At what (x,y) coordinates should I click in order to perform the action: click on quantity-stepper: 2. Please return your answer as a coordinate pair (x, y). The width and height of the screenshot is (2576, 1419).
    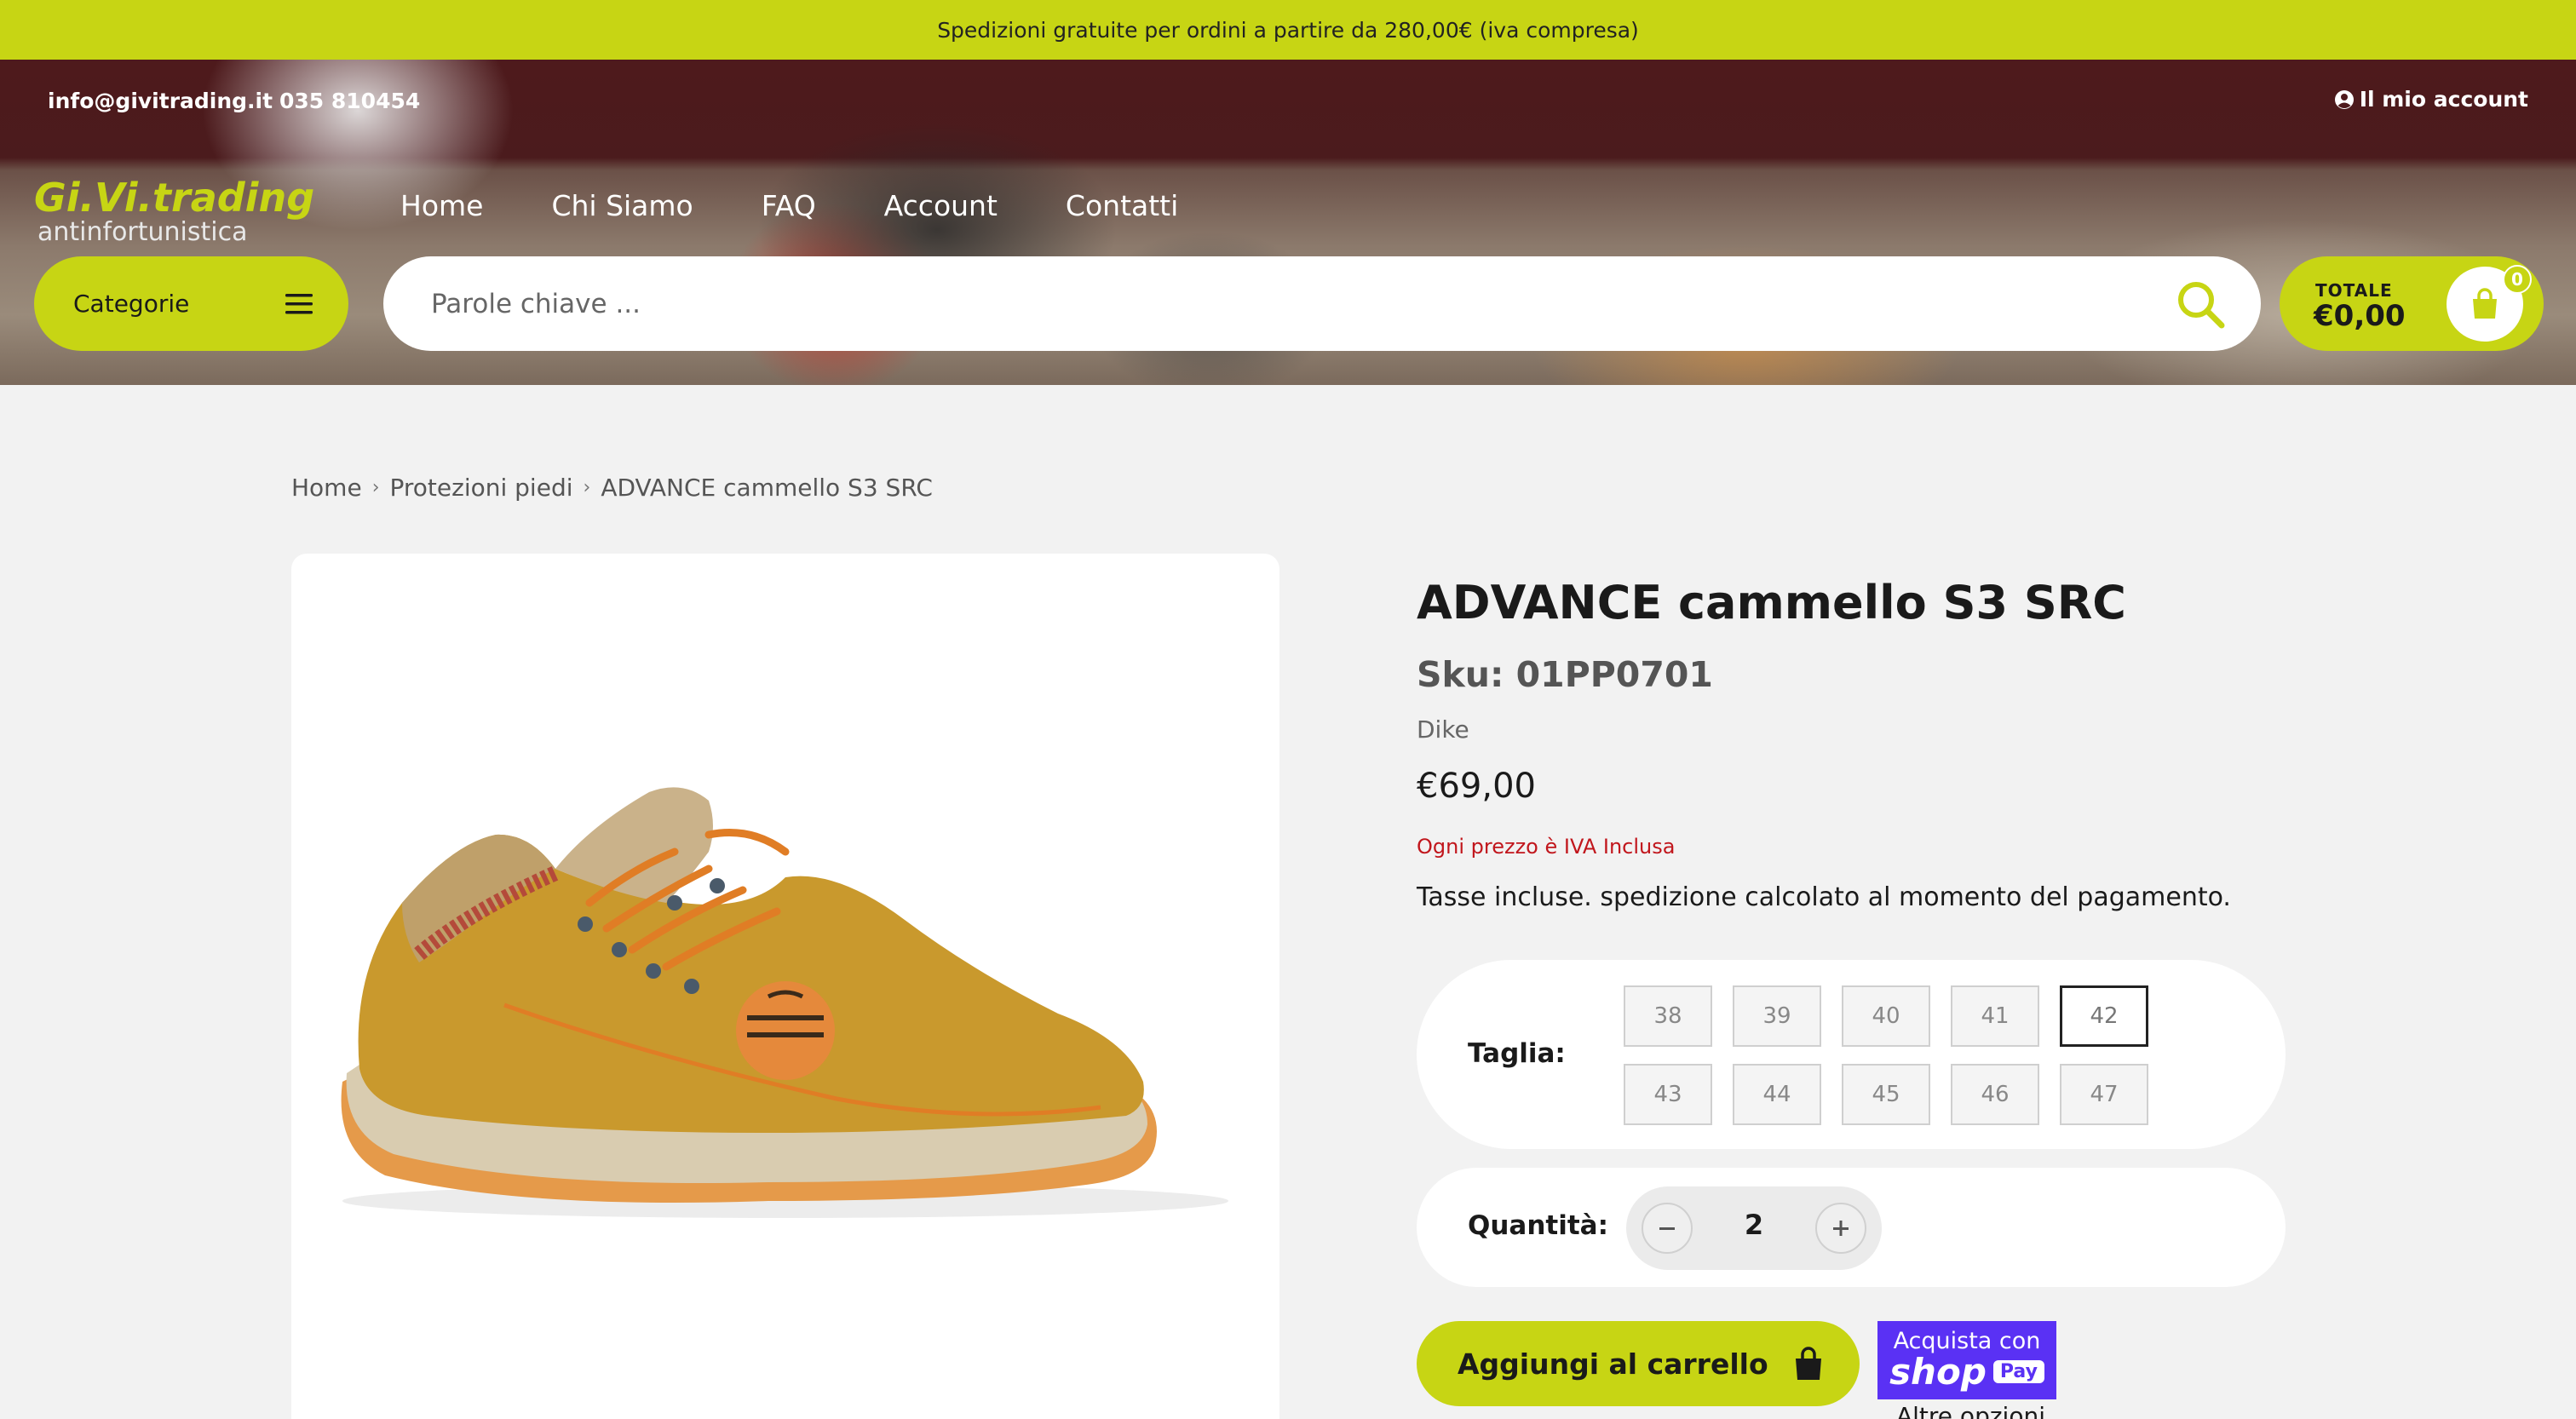
    Looking at the image, I should click on (1754, 1228).